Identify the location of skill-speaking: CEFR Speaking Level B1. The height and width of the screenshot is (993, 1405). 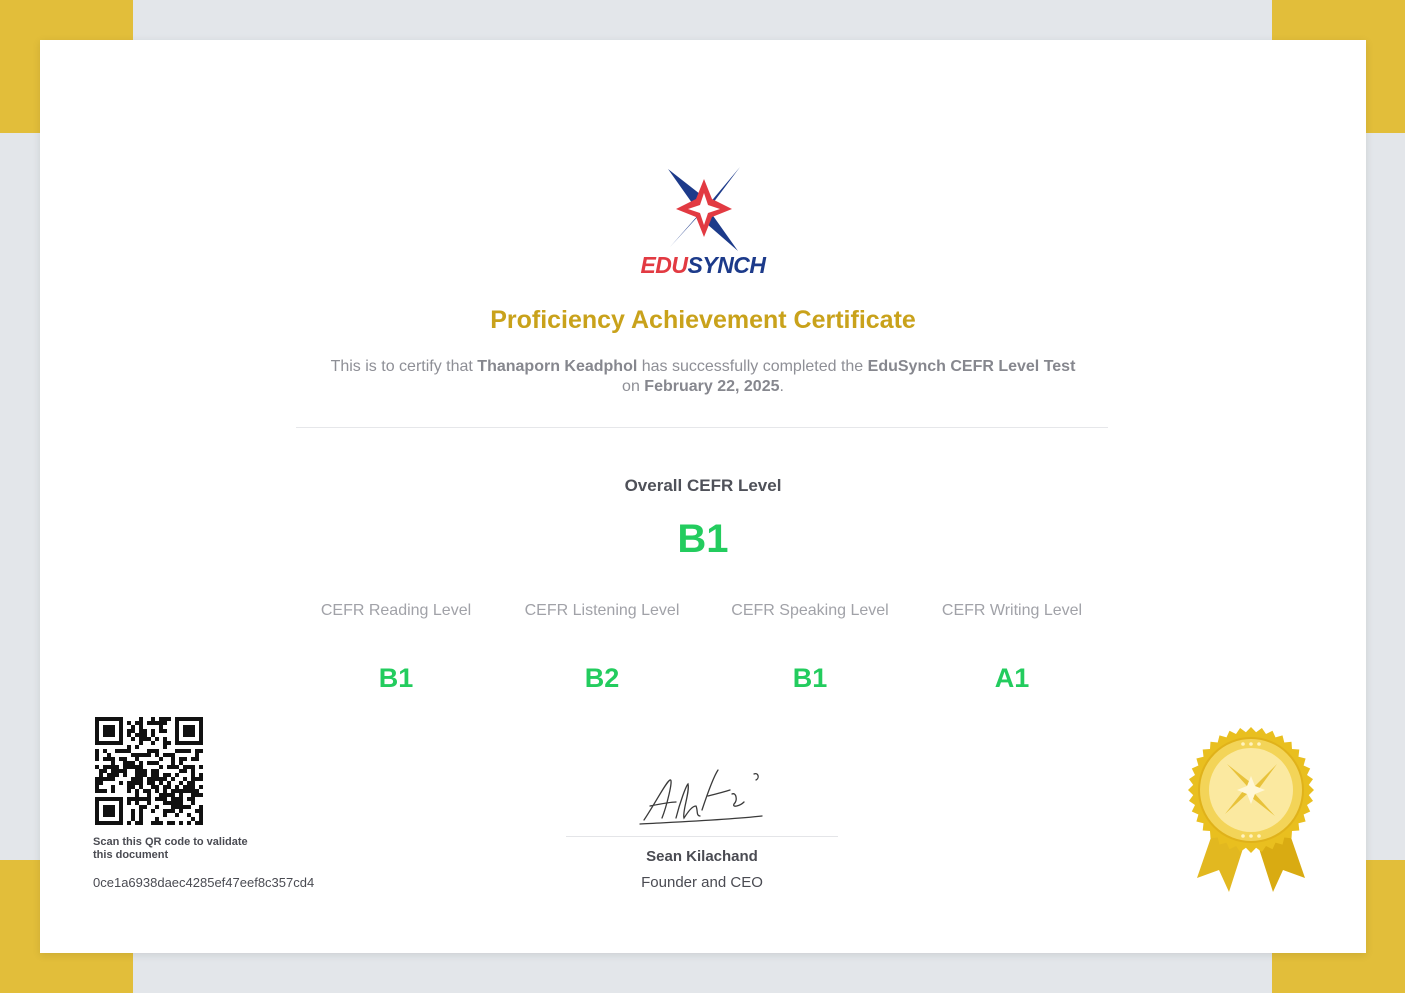
(810, 647).